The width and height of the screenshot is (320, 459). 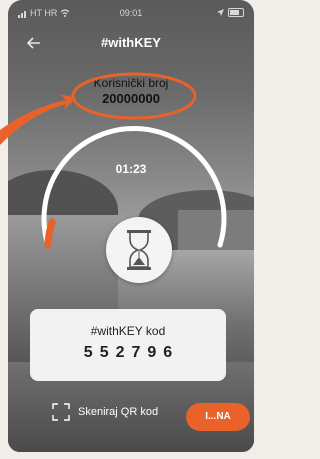 I want to click on scan-qr-label: Skeniraj QR kod, so click(x=118, y=412).